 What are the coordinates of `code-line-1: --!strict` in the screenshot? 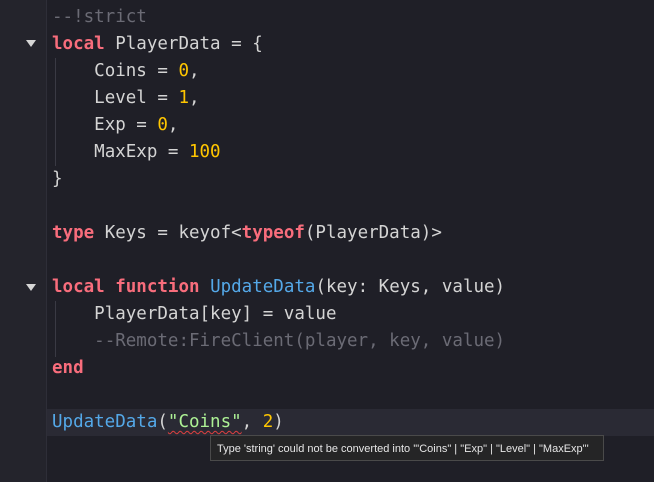 It's located at (353, 17).